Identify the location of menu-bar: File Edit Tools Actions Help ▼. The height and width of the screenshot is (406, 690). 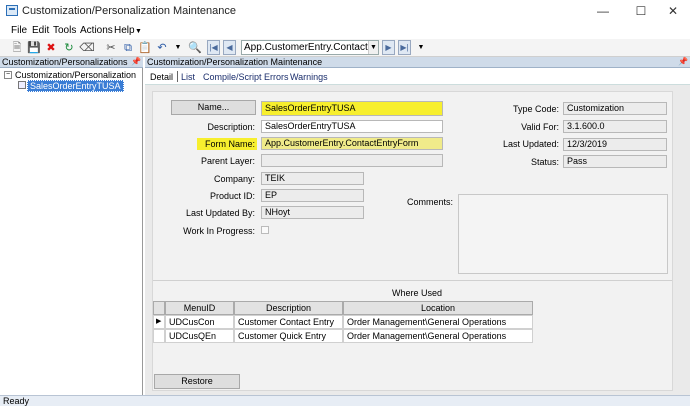
(345, 30).